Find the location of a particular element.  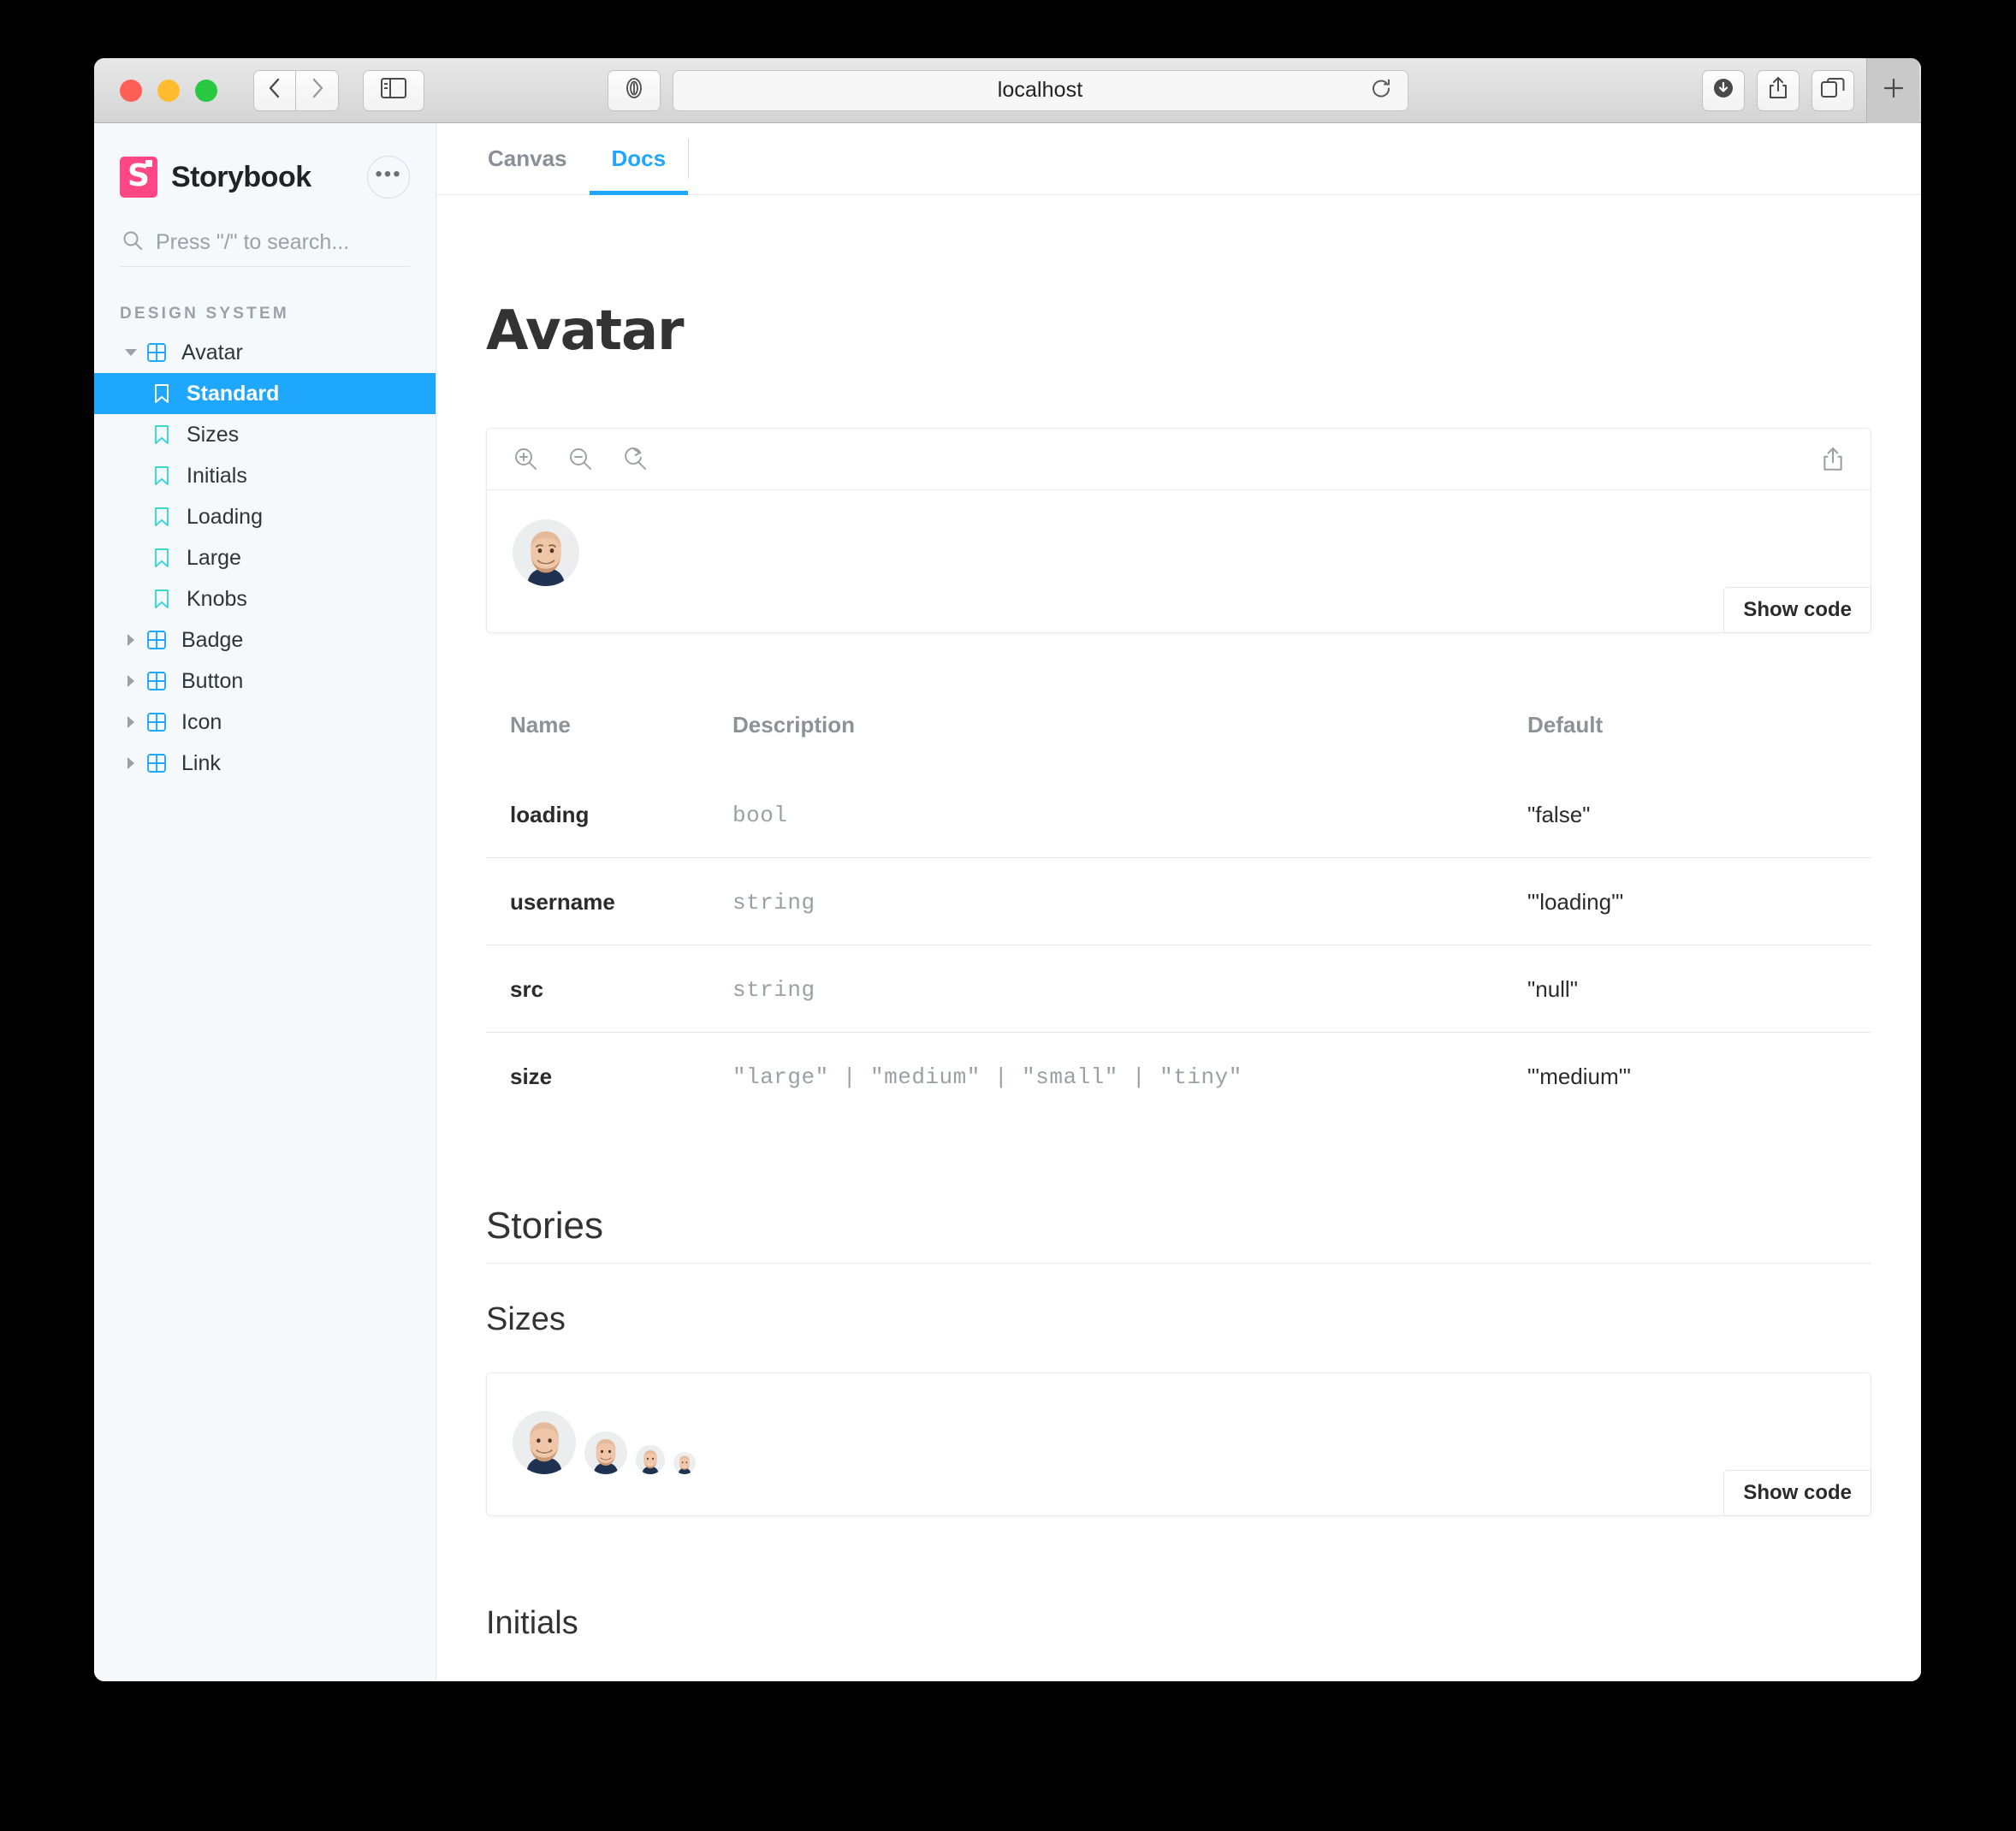

tab-docs: Docs is located at coordinates (639, 159).